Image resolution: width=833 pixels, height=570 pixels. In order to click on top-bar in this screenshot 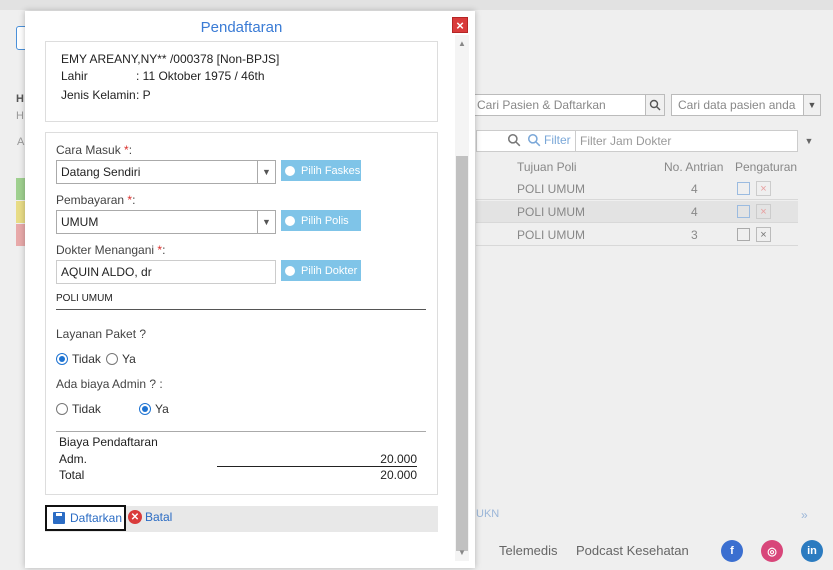, I will do `click(416, 5)`.